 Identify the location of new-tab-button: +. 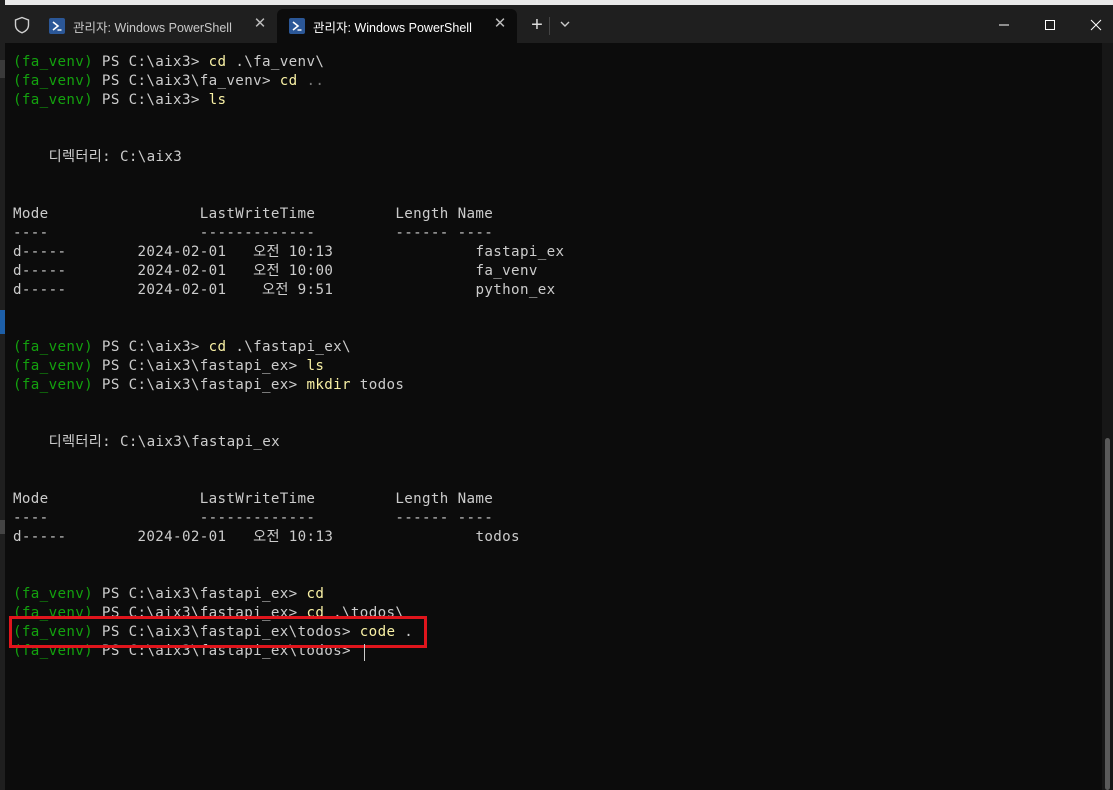
(537, 25).